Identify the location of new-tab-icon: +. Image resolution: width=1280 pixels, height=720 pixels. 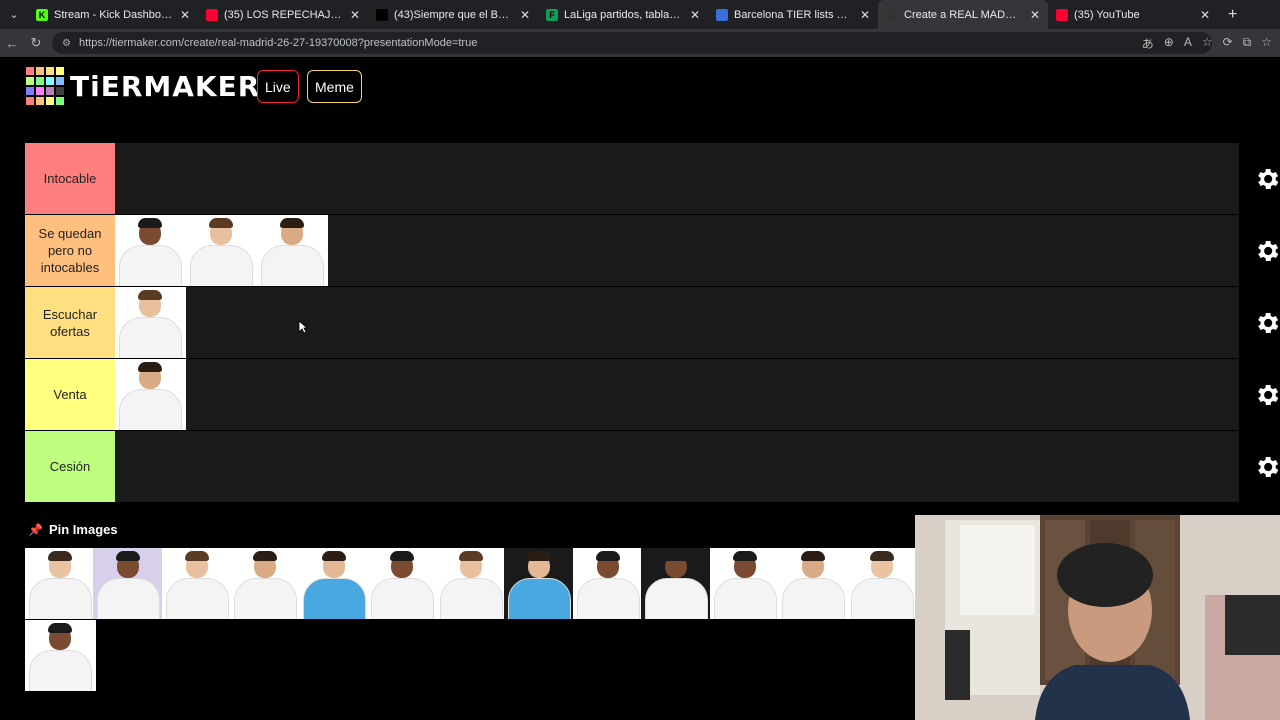
(1232, 15).